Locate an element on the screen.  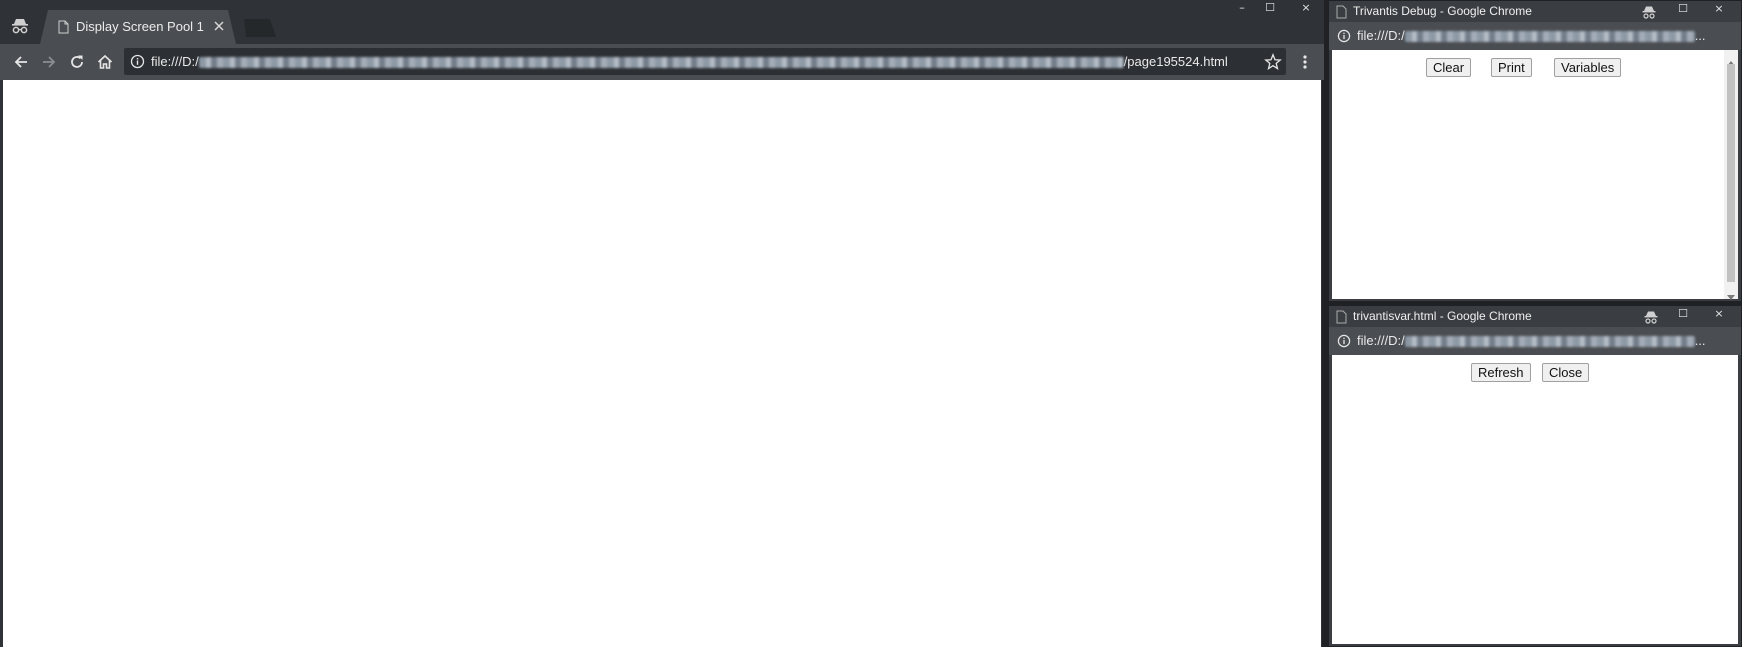
debug-content: Clear Print Variables is located at coordinates (1535, 175).